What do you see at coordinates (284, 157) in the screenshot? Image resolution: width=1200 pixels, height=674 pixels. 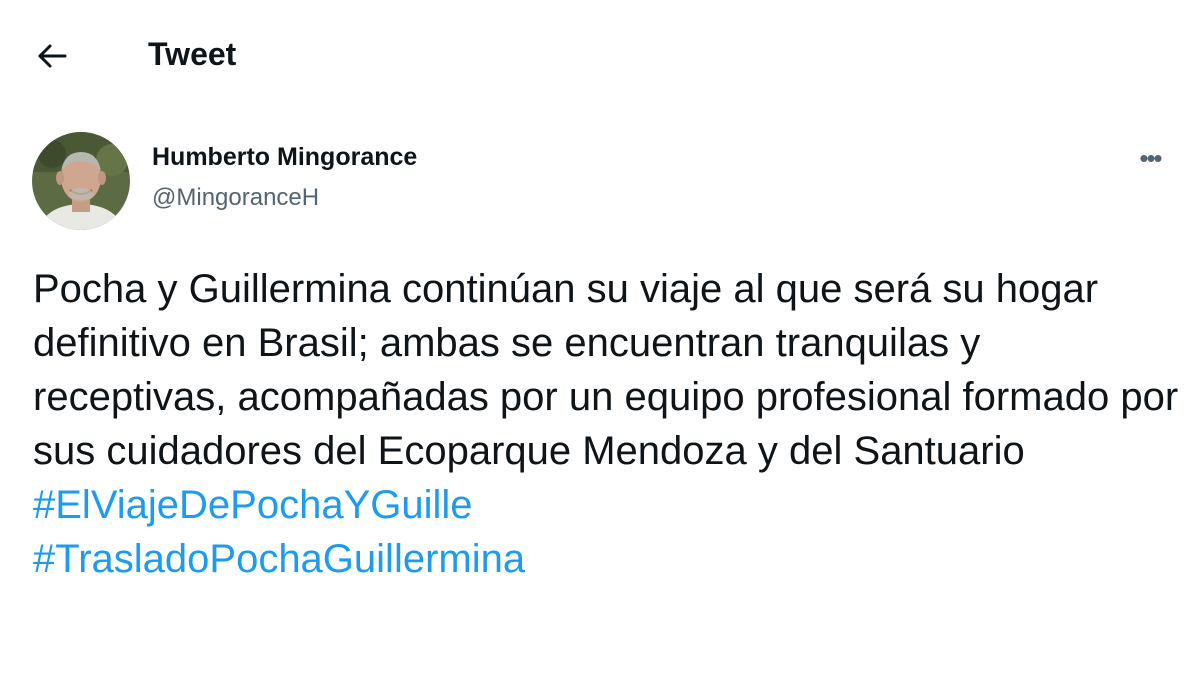 I see `author-name: Humberto Mingorance` at bounding box center [284, 157].